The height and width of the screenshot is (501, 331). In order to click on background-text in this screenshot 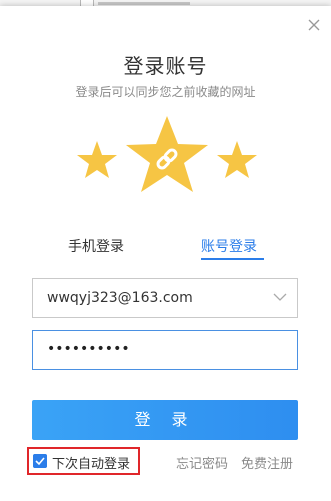, I will do `click(144, 2)`.